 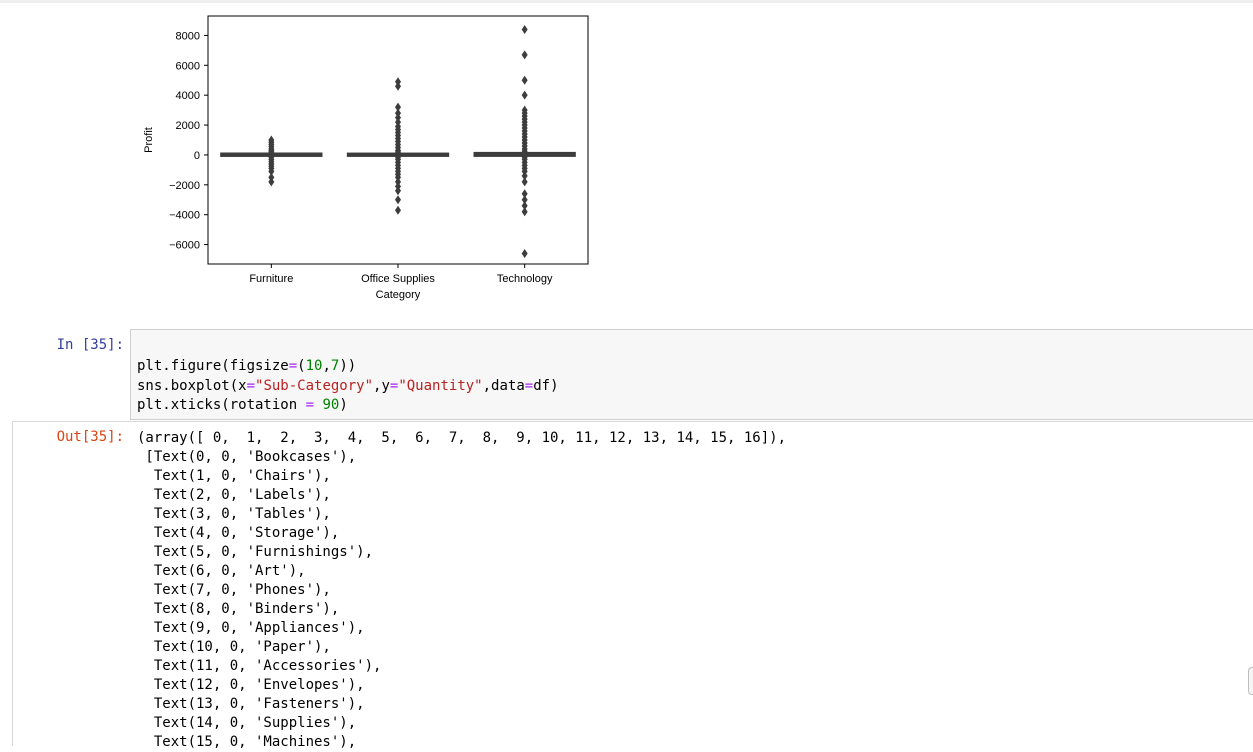 I want to click on output-line: Text(11, 0, 'Accessories'),, so click(x=259, y=666).